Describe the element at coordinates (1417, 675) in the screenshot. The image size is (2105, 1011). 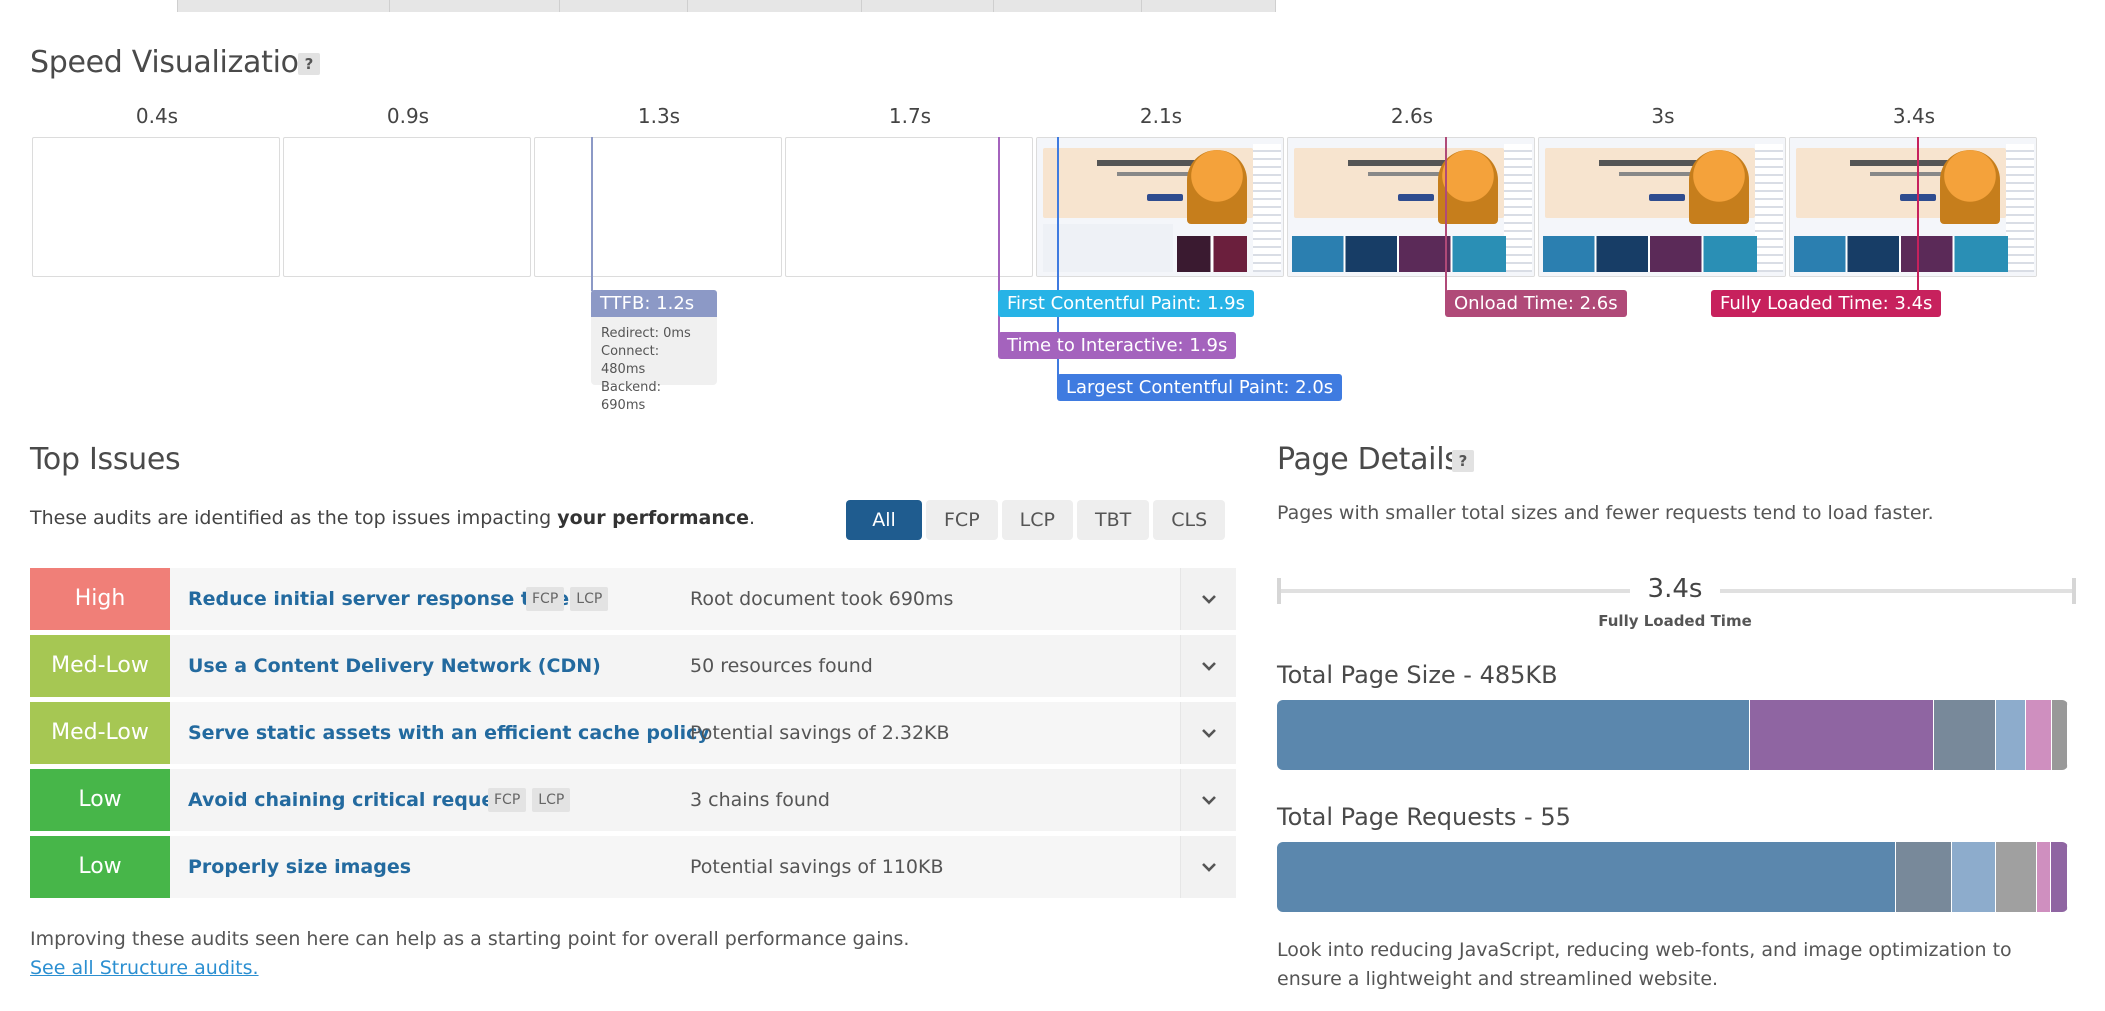
I see `total-page-size-title: Total Page Size - 485KB` at that location.